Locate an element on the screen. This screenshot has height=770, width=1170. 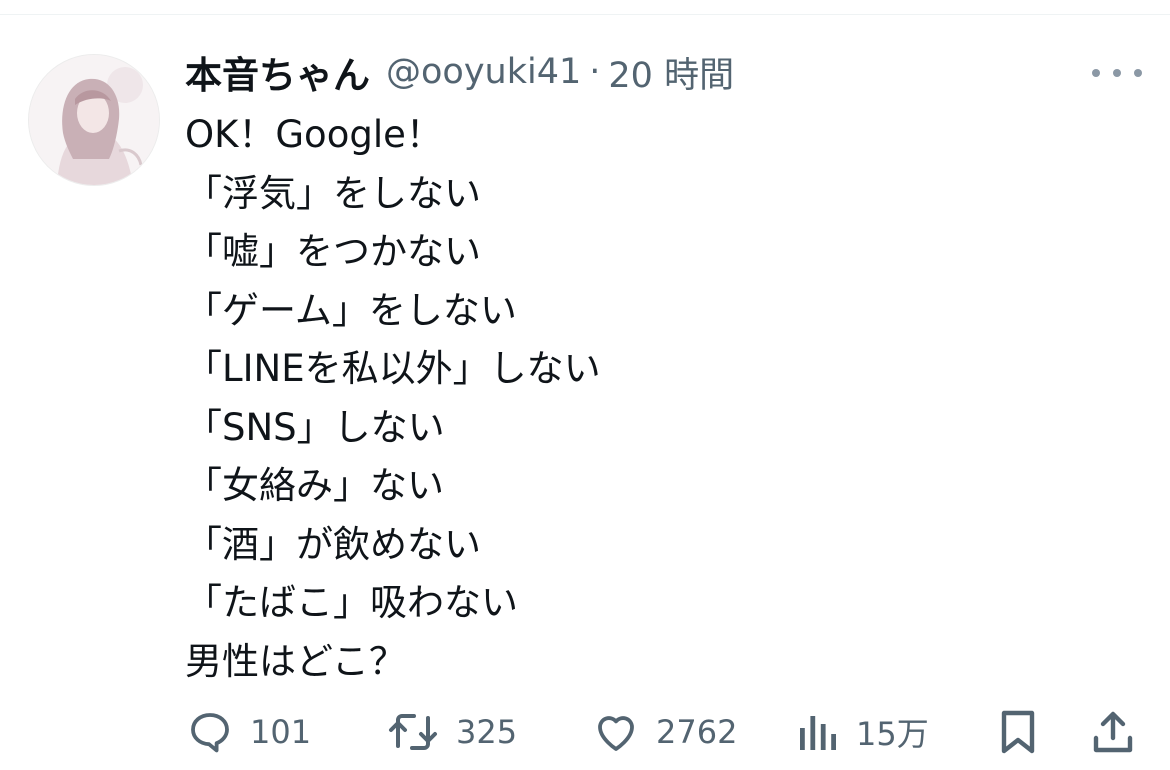
avatar-image is located at coordinates (94, 120).